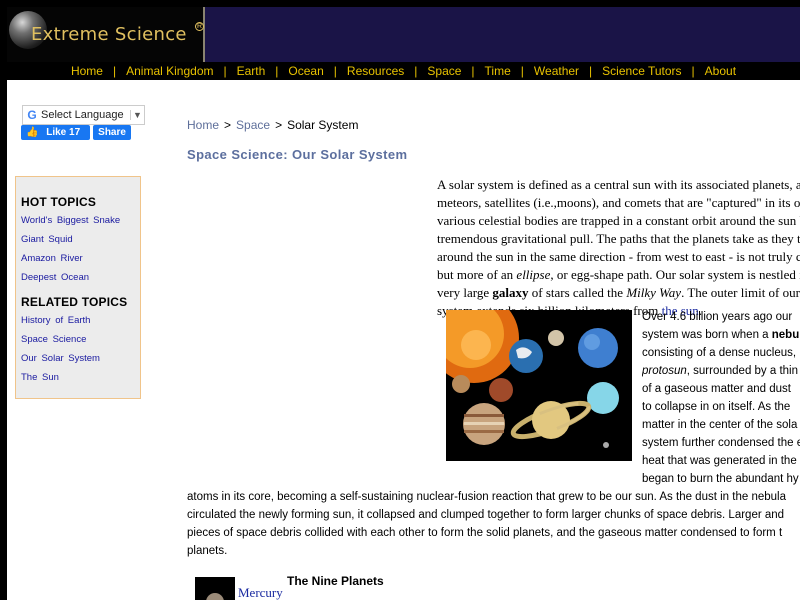  Describe the element at coordinates (78, 277) in the screenshot. I see `sidebar-link-deepest-ocean: Deepest Ocean` at that location.